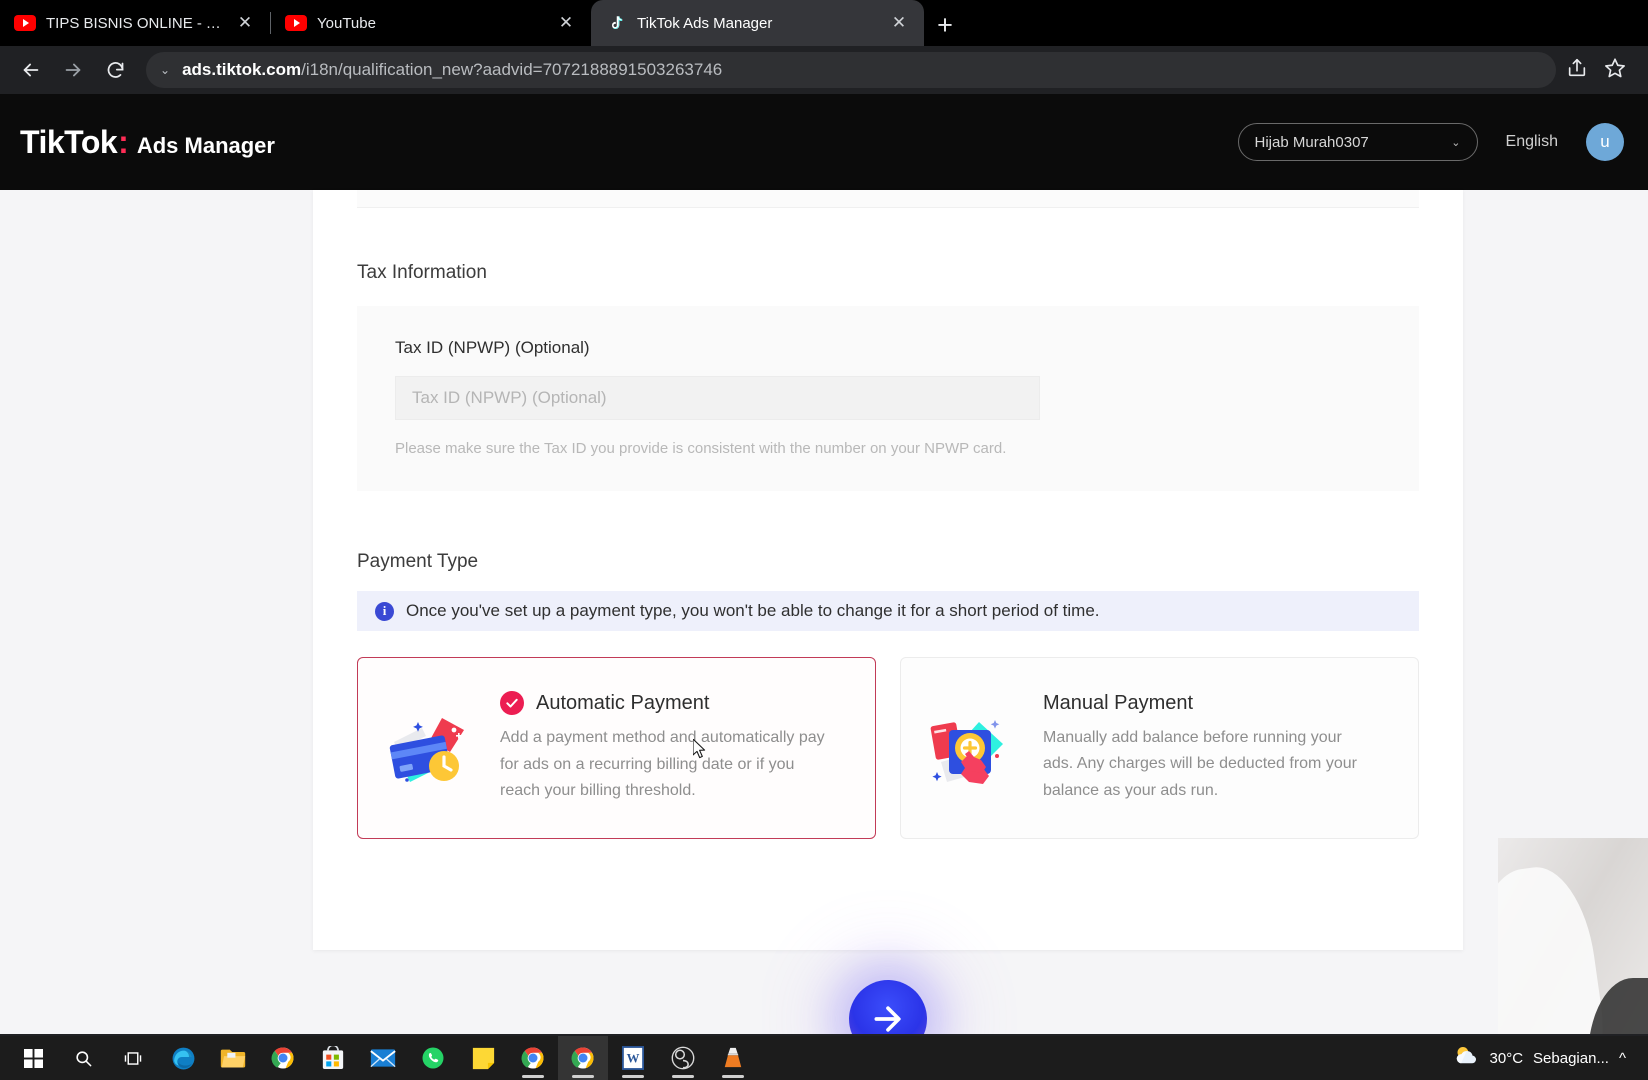 The height and width of the screenshot is (1080, 1648). What do you see at coordinates (887, 1019) in the screenshot?
I see `arrow-right-icon` at bounding box center [887, 1019].